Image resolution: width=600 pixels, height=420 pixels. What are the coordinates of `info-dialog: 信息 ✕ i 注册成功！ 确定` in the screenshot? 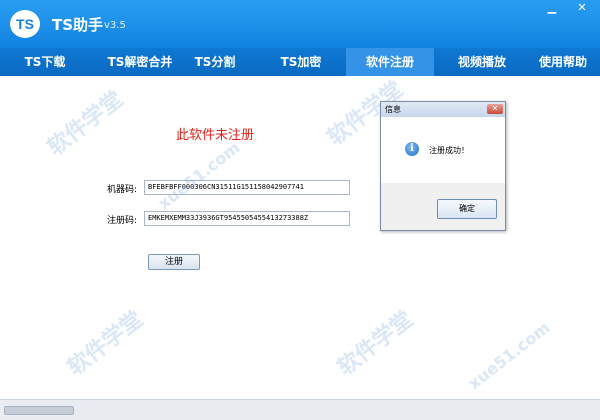 It's located at (443, 166).